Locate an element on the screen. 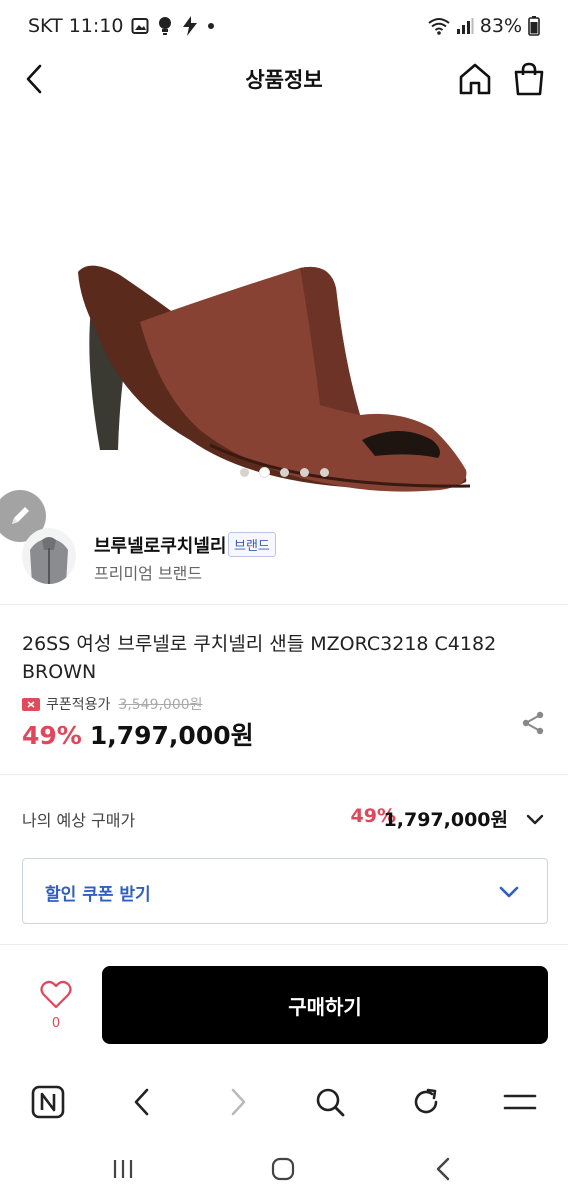  forward-arrow-icon is located at coordinates (238, 1102).